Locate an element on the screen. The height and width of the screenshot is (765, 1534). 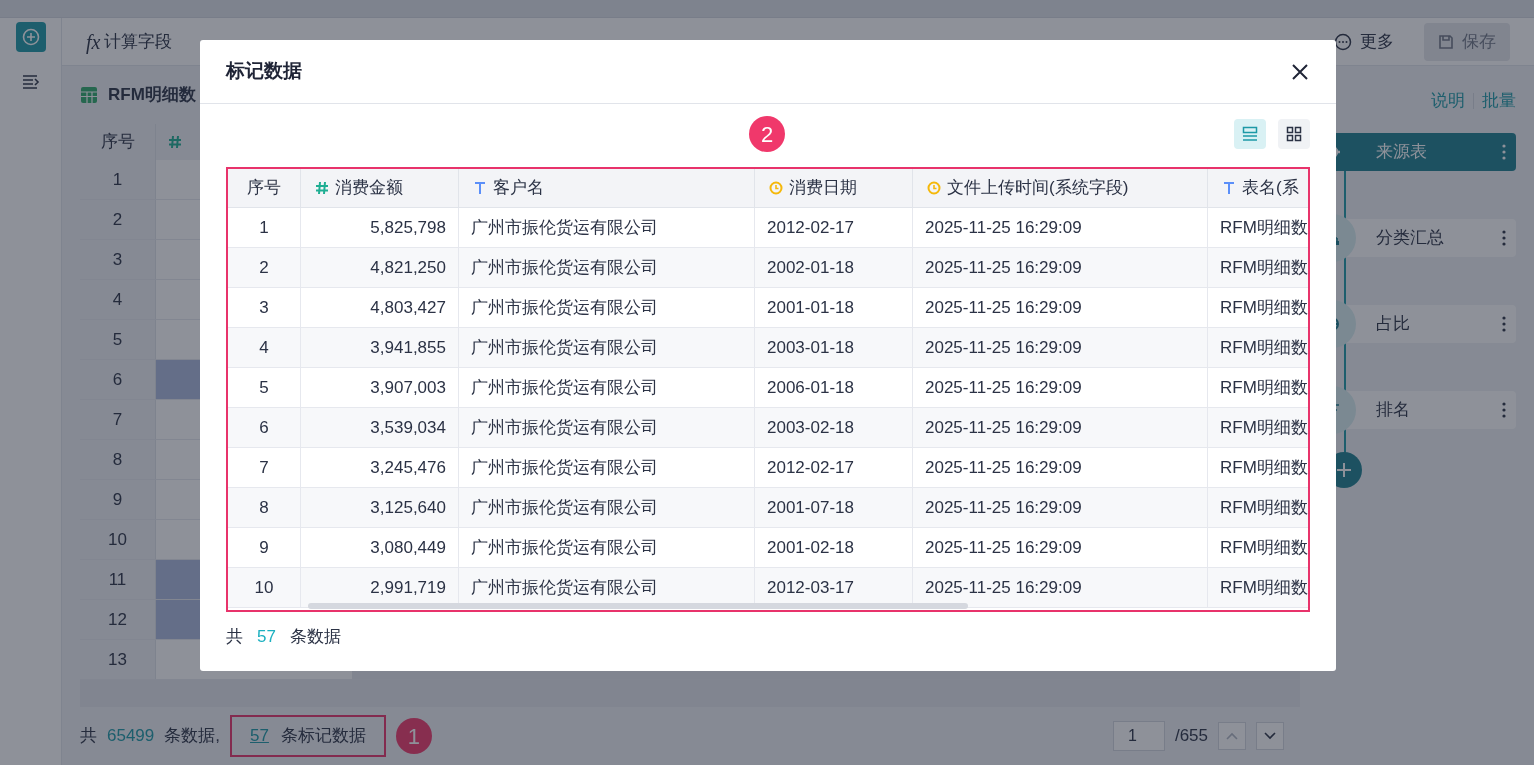
table-cell: 2003-02-18 is located at coordinates (834, 427).